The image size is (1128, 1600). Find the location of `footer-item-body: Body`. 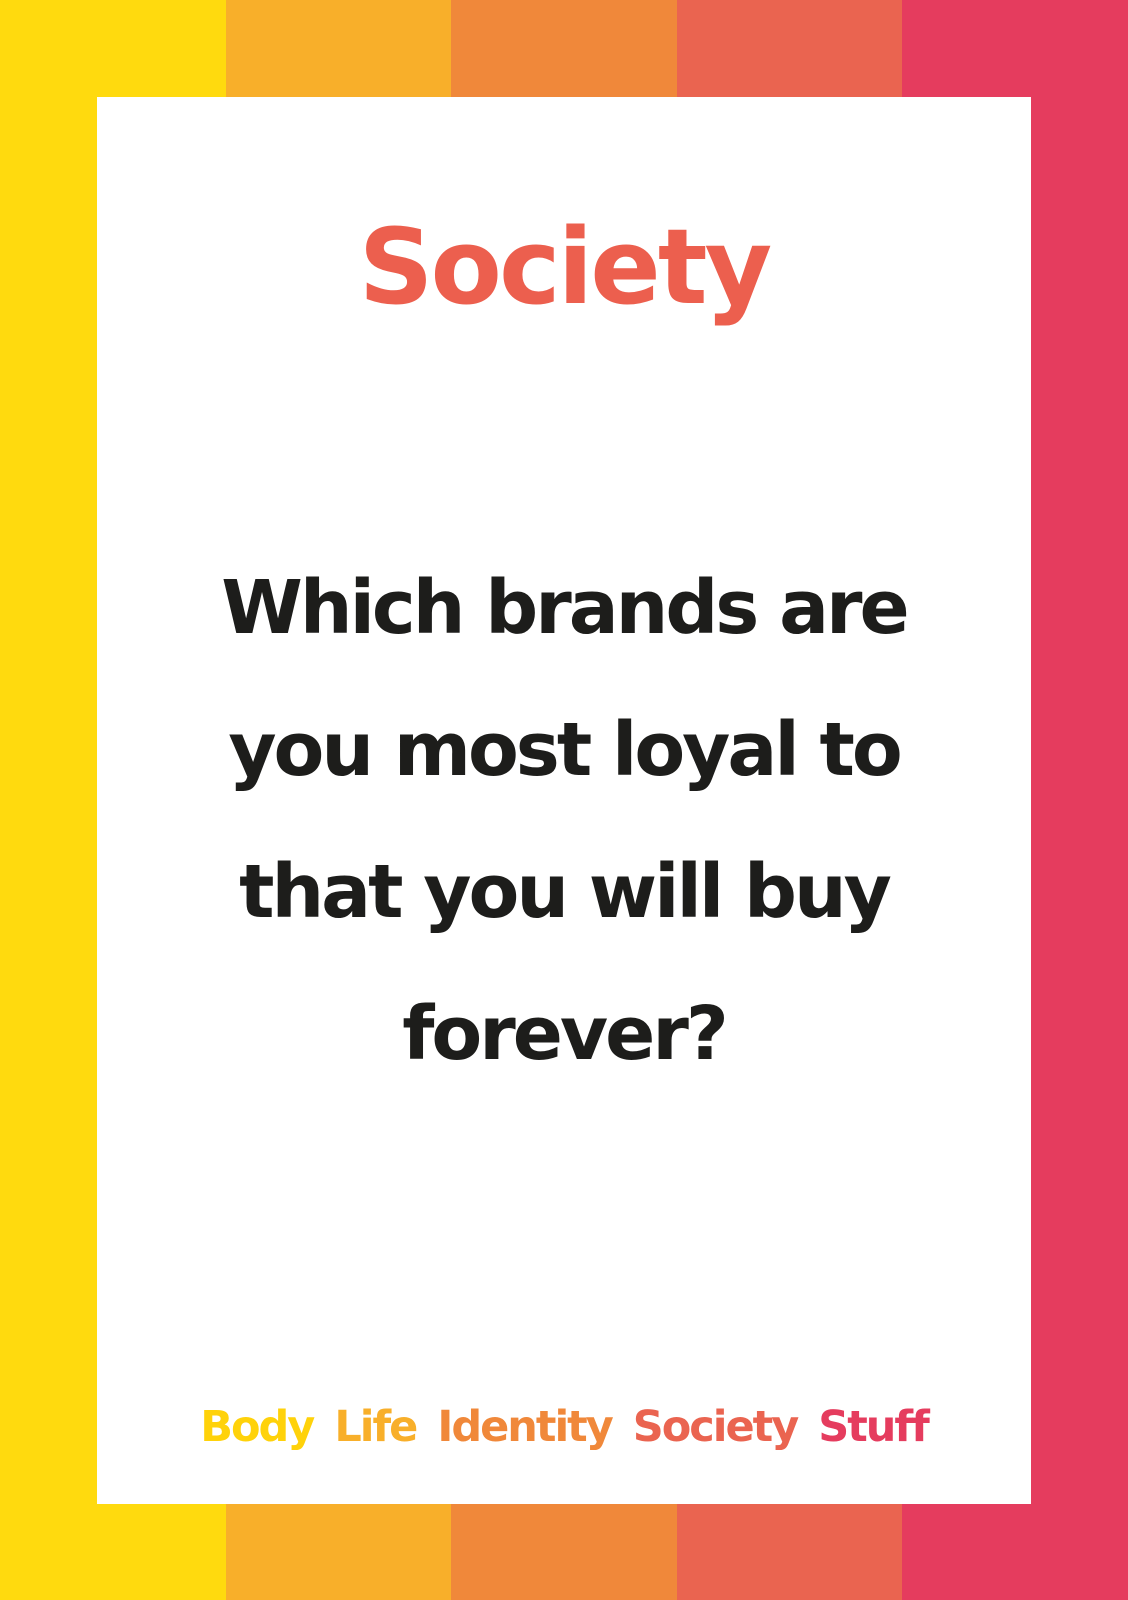

footer-item-body: Body is located at coordinates (257, 1427).